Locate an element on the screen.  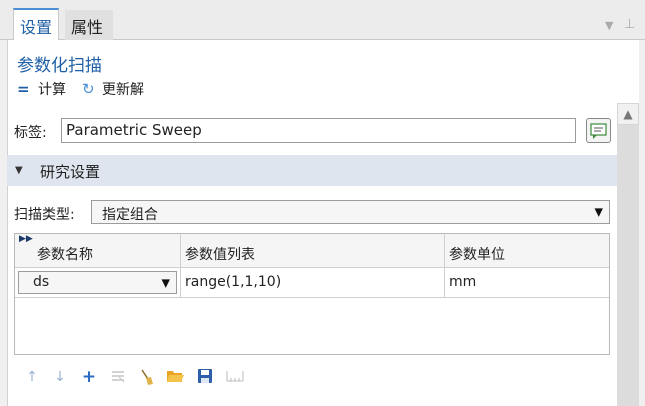
table-header-name: ▶▶ 参数名称 is located at coordinates (98, 251).